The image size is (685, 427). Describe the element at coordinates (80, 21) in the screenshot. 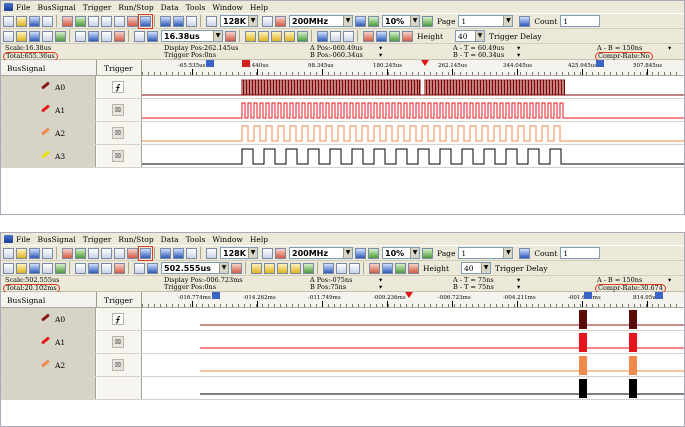

I see `bus-config-icon` at that location.